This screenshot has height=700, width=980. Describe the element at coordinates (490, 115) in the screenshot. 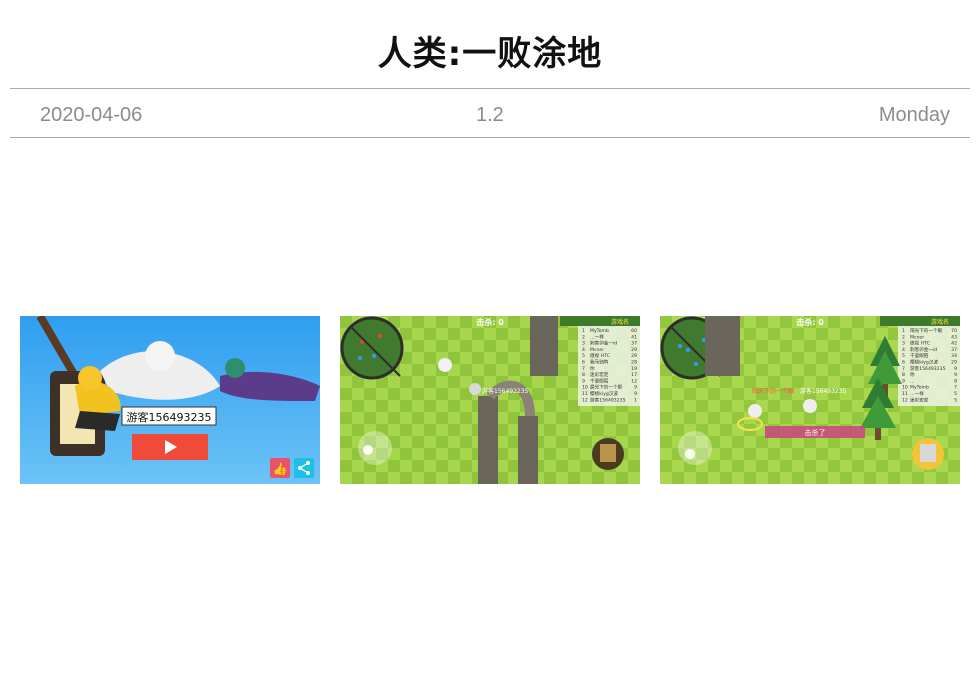

I see `version-number: 1.2` at that location.